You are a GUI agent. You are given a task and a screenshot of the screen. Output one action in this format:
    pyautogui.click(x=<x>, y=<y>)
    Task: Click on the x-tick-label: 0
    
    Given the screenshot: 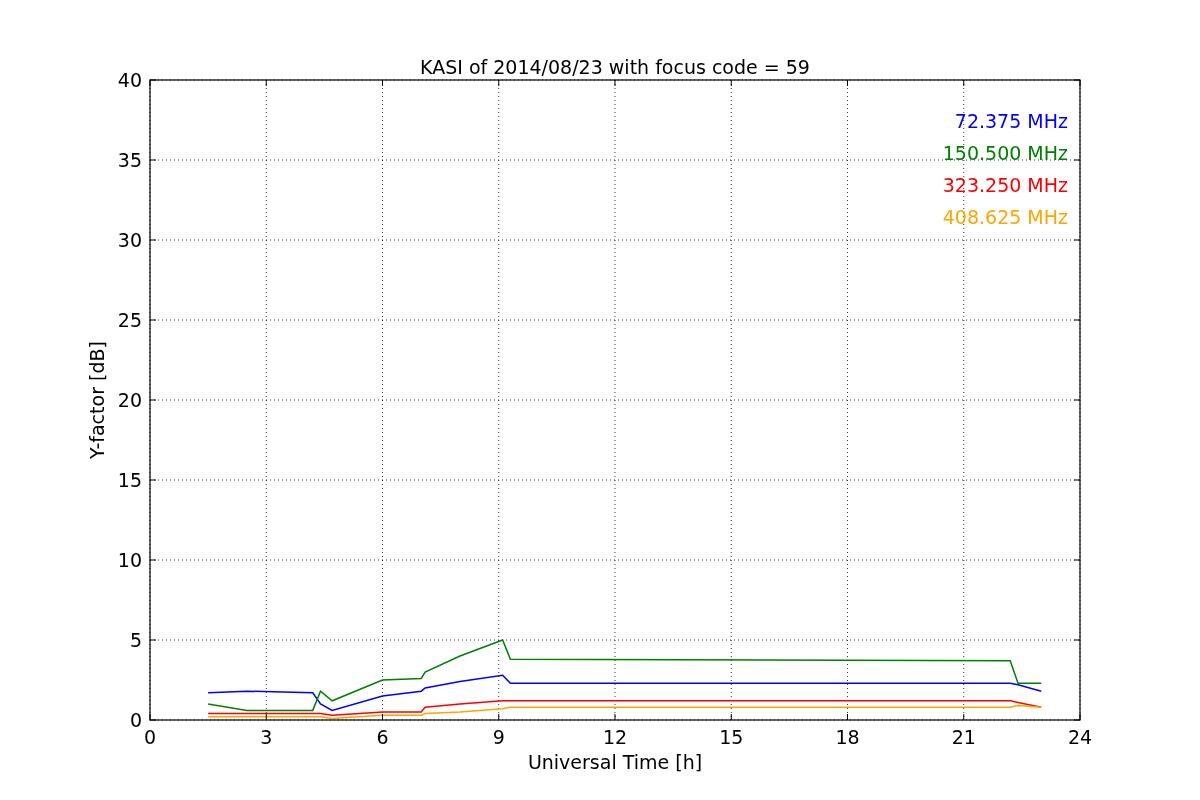 What is the action you would take?
    pyautogui.click(x=150, y=737)
    